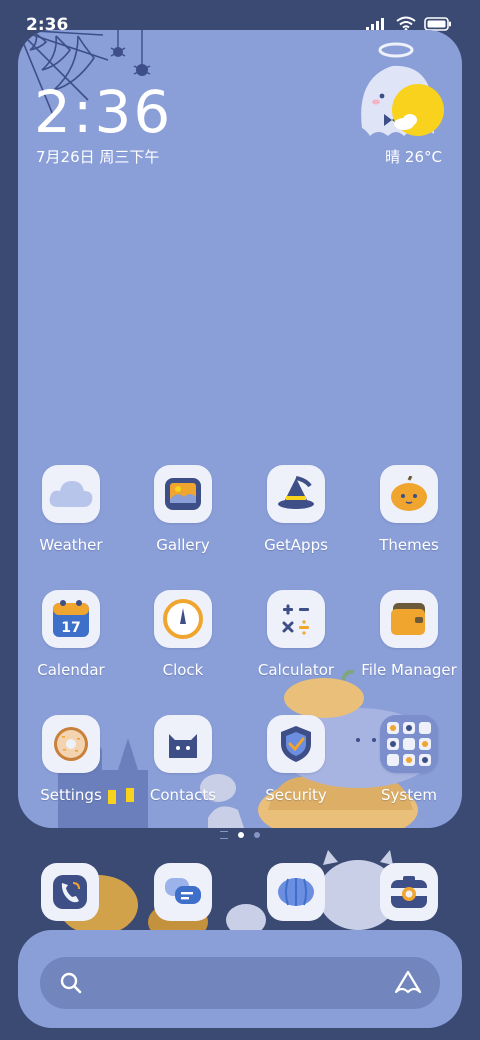 This screenshot has height=1040, width=480. I want to click on widget-date: 7月26日 周三下午, so click(97, 156).